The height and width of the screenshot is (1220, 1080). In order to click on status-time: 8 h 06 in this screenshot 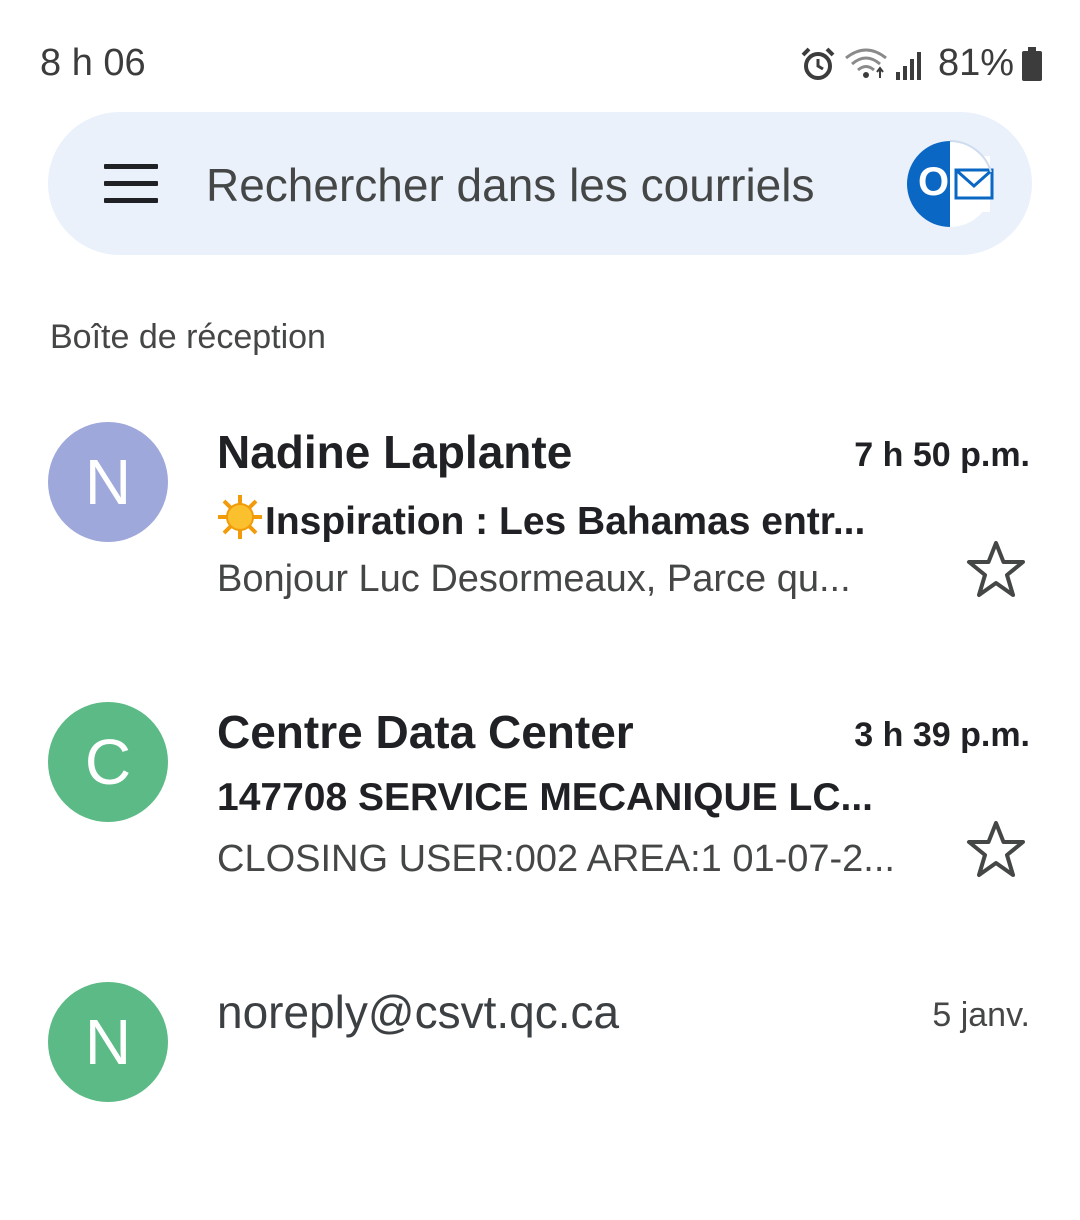, I will do `click(93, 63)`.